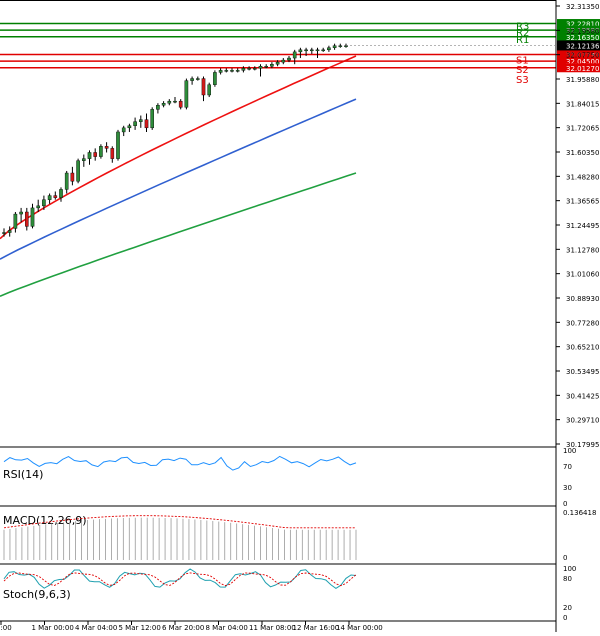 The height and width of the screenshot is (636, 600). What do you see at coordinates (359, 628) in the screenshot?
I see `time-tick-label: 14 Mar 00:00` at bounding box center [359, 628].